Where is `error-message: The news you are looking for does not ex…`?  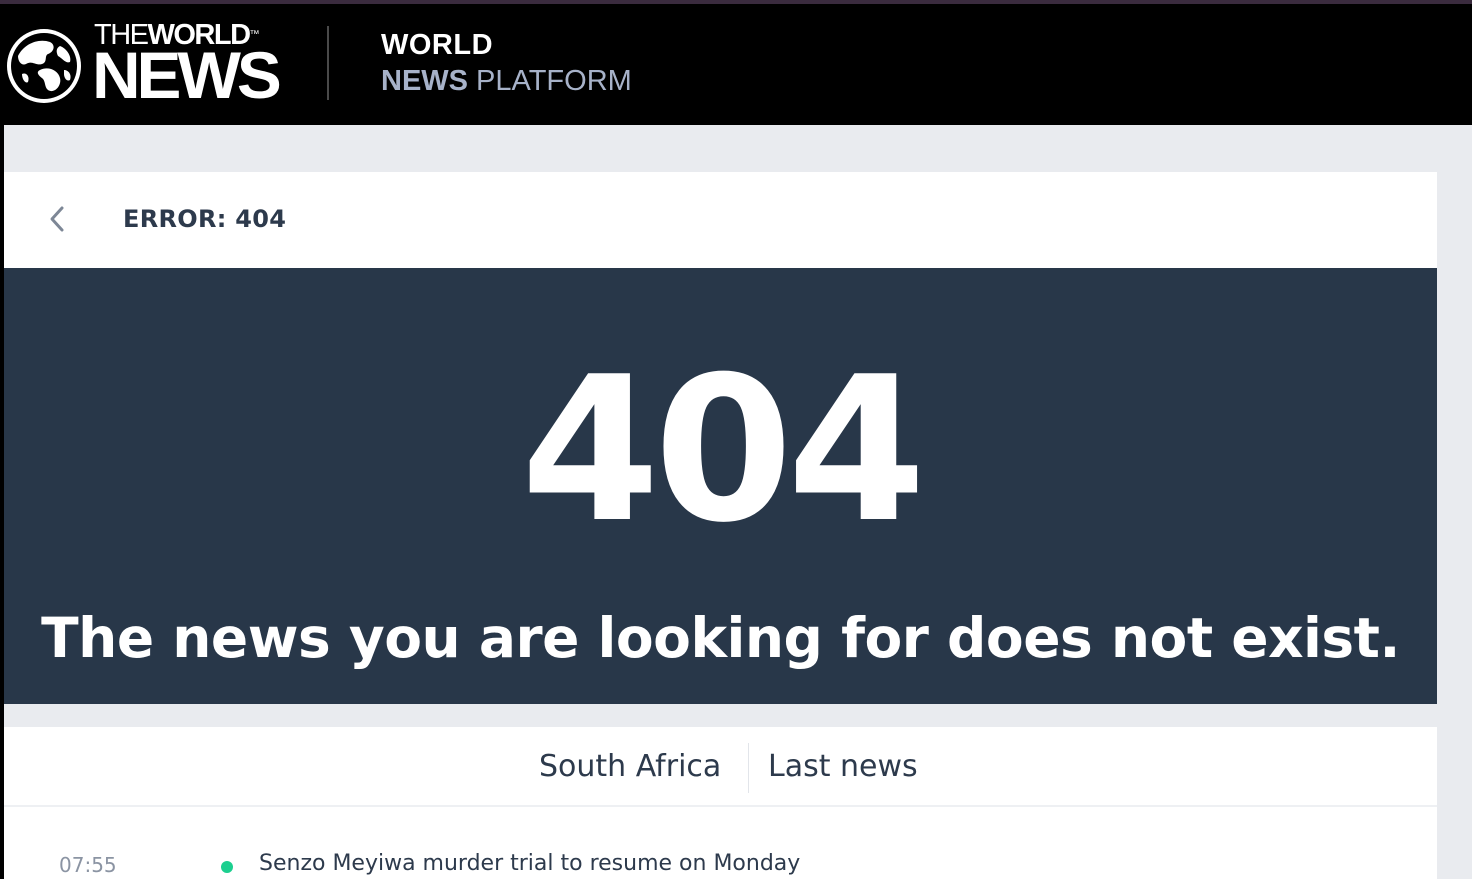 error-message: The news you are looking for does not ex… is located at coordinates (720, 638).